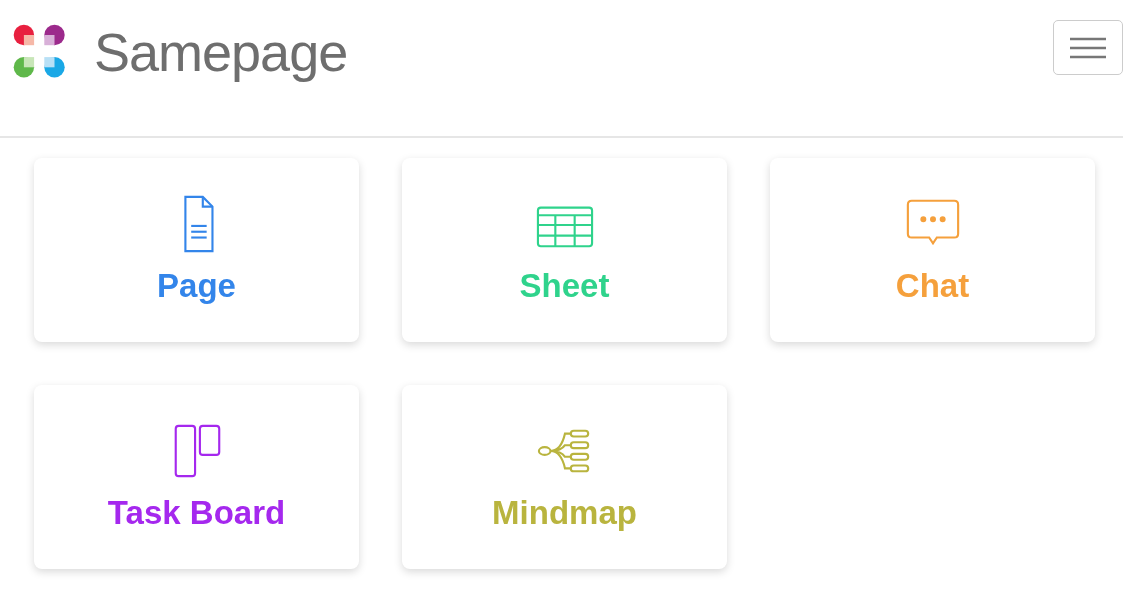 The image size is (1123, 598). I want to click on menu-icon, so click(1088, 47).